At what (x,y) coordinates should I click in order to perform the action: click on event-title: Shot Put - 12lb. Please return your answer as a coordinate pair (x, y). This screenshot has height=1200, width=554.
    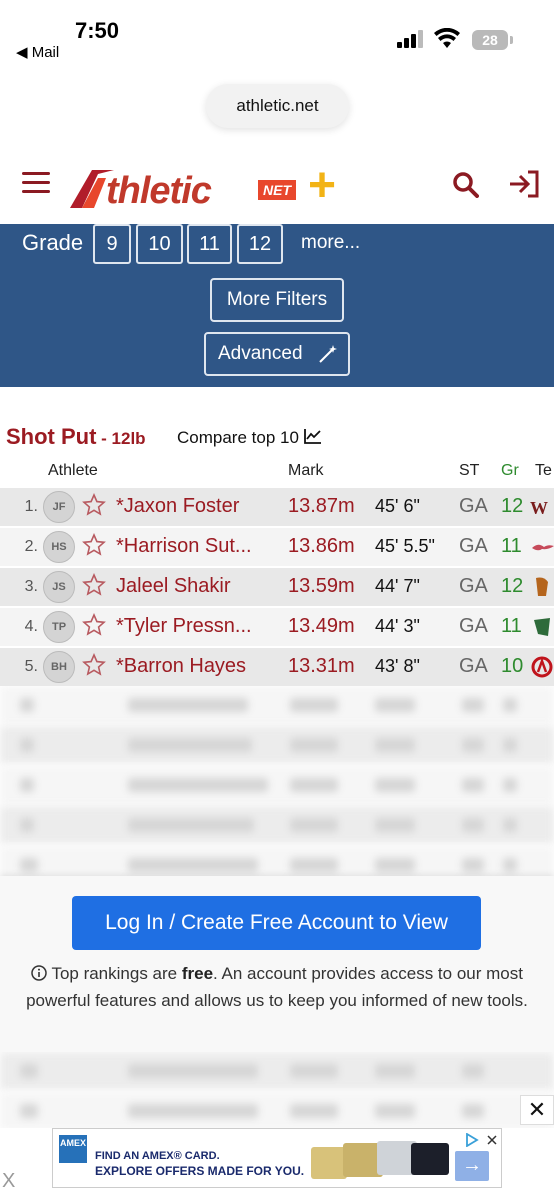
    Looking at the image, I should click on (76, 437).